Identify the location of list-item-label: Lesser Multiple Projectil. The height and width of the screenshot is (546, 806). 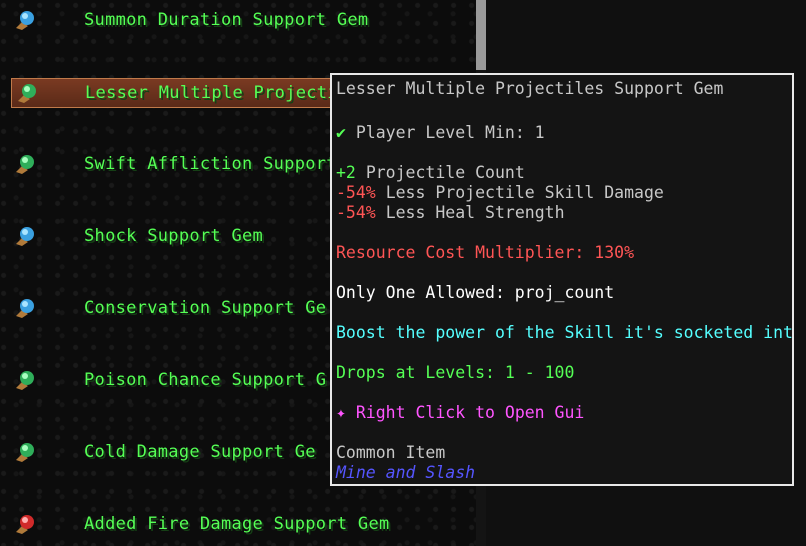
(217, 93).